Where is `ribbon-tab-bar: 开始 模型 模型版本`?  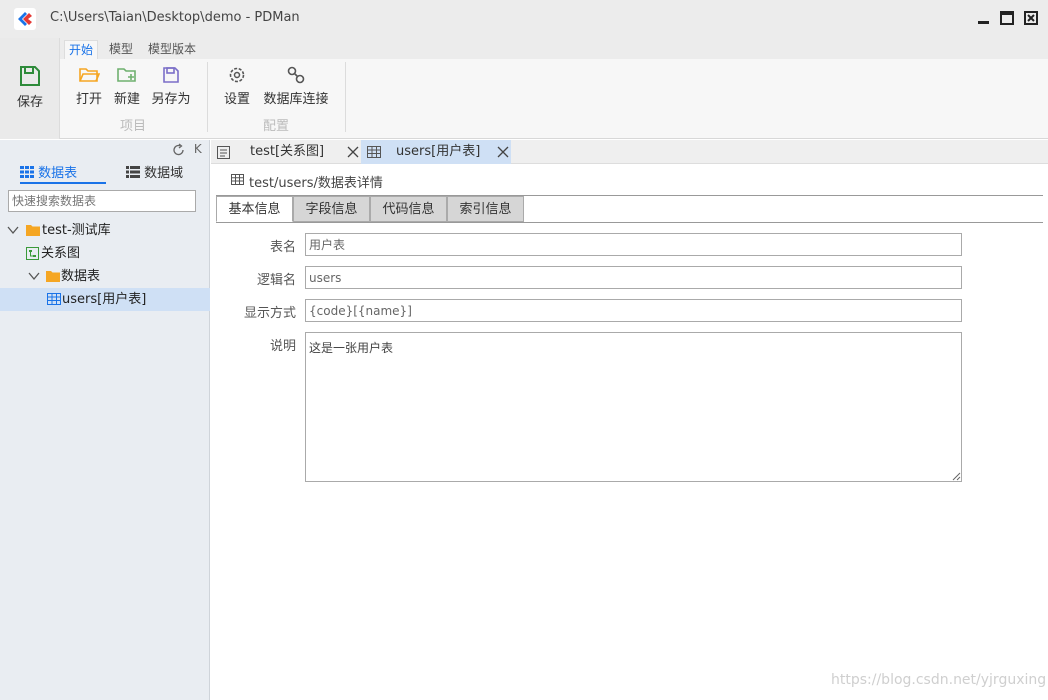
ribbon-tab-bar: 开始 模型 模型版本 is located at coordinates (524, 64).